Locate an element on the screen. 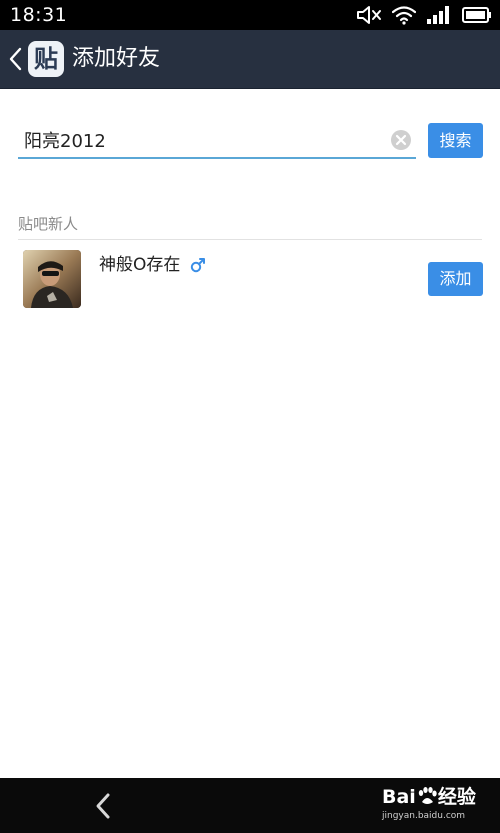  add-friend-button: 添加 is located at coordinates (455, 279).